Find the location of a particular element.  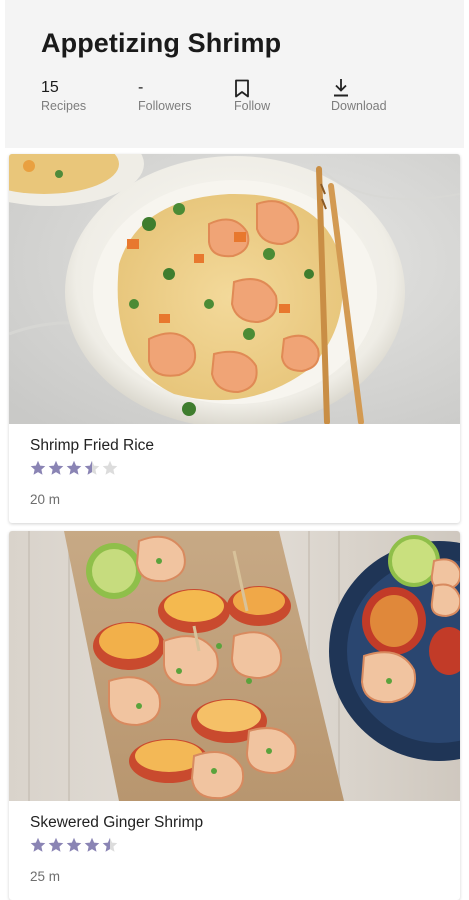

follow-label: Follow is located at coordinates (252, 106).